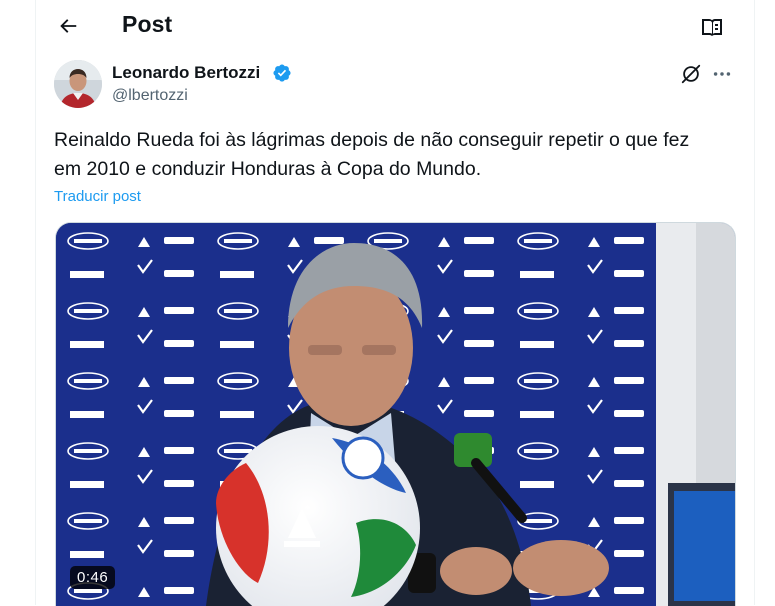 The width and height of the screenshot is (775, 606). I want to click on more-horizontal-icon, so click(722, 74).